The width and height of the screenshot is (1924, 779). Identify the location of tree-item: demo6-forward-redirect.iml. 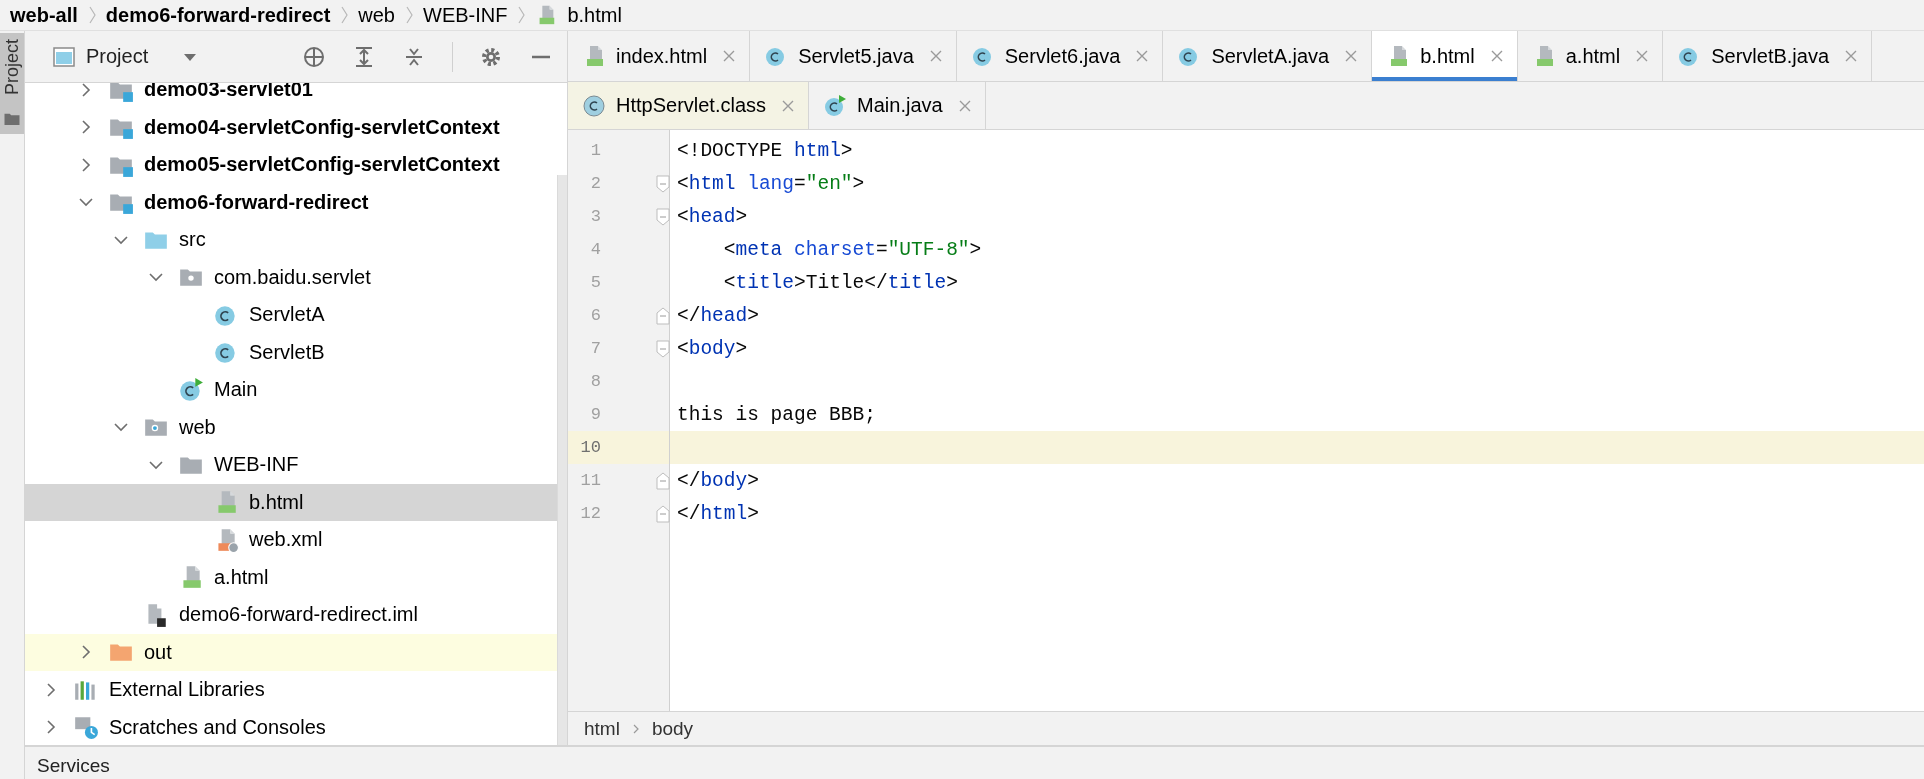
(291, 615).